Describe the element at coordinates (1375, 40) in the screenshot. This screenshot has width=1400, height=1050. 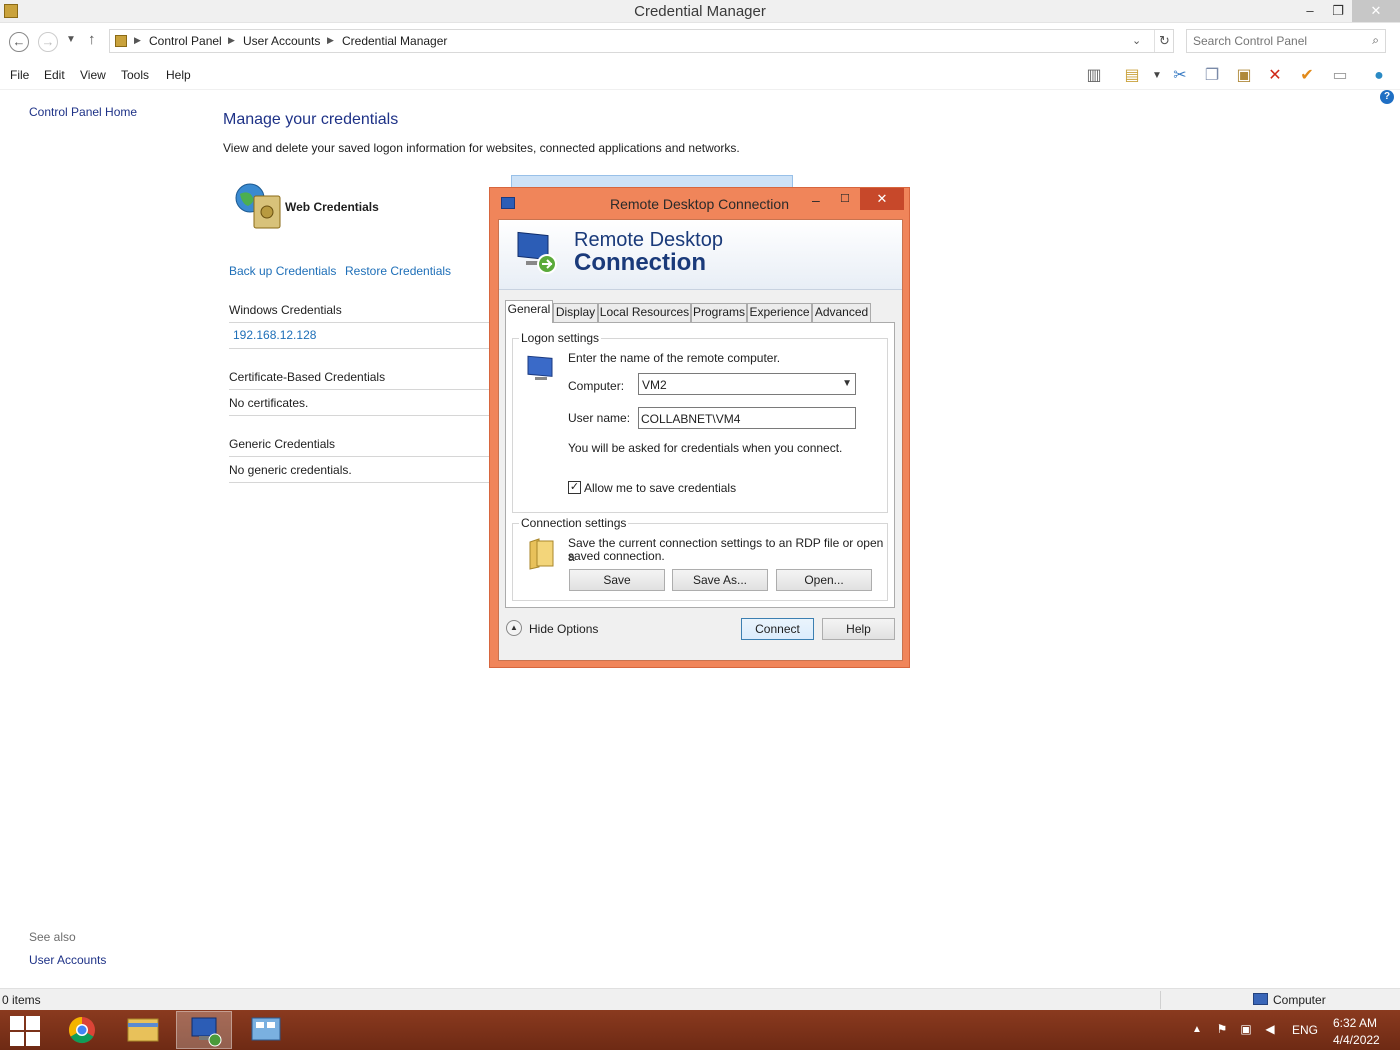
I see `search-icon: ⌕` at that location.